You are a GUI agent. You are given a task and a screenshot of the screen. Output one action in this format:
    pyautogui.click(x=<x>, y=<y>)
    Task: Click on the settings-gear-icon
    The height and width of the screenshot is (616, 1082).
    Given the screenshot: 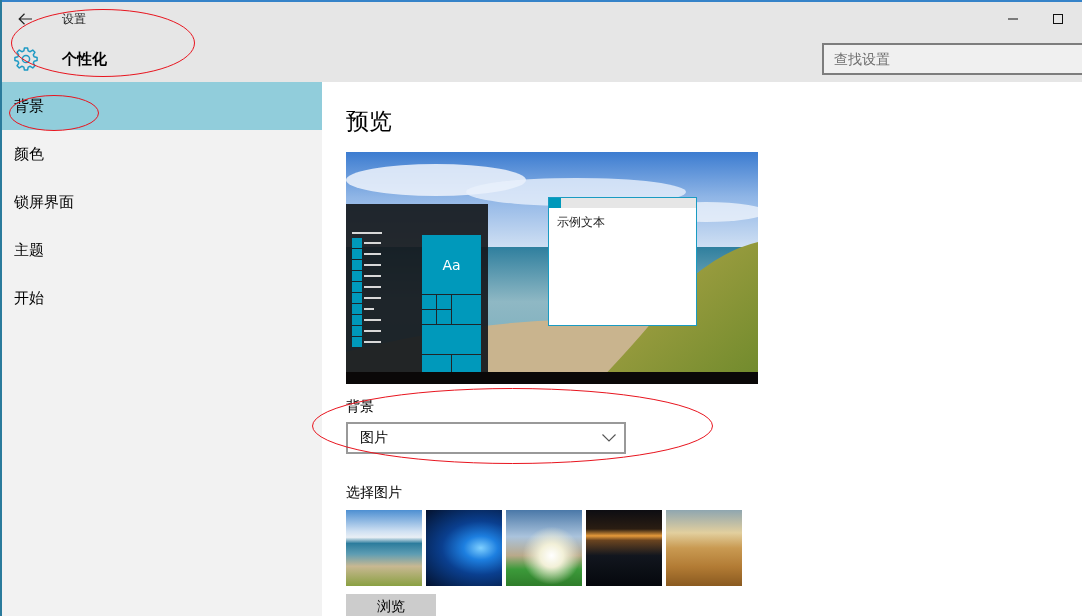 What is the action you would take?
    pyautogui.click(x=26, y=59)
    